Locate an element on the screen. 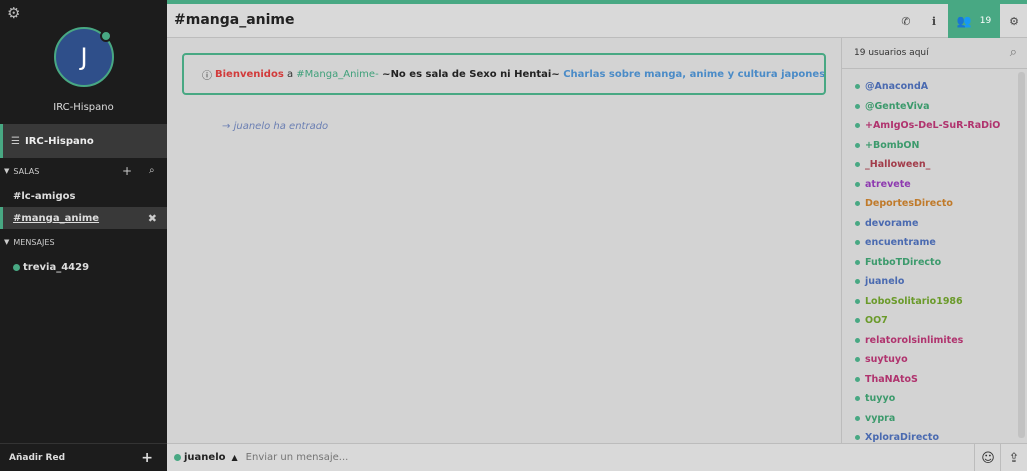 The image size is (1027, 471). user-name: @GenteViva is located at coordinates (897, 106).